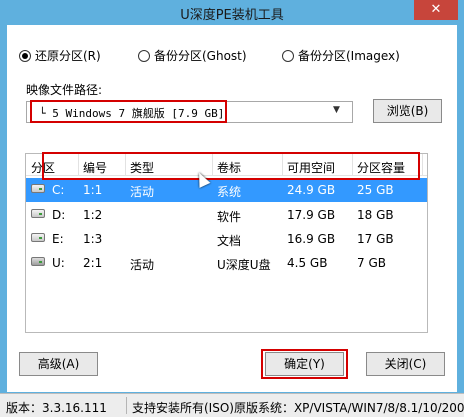 The image size is (464, 417). What do you see at coordinates (375, 215) in the screenshot?
I see `partition-size: 18 GB` at bounding box center [375, 215].